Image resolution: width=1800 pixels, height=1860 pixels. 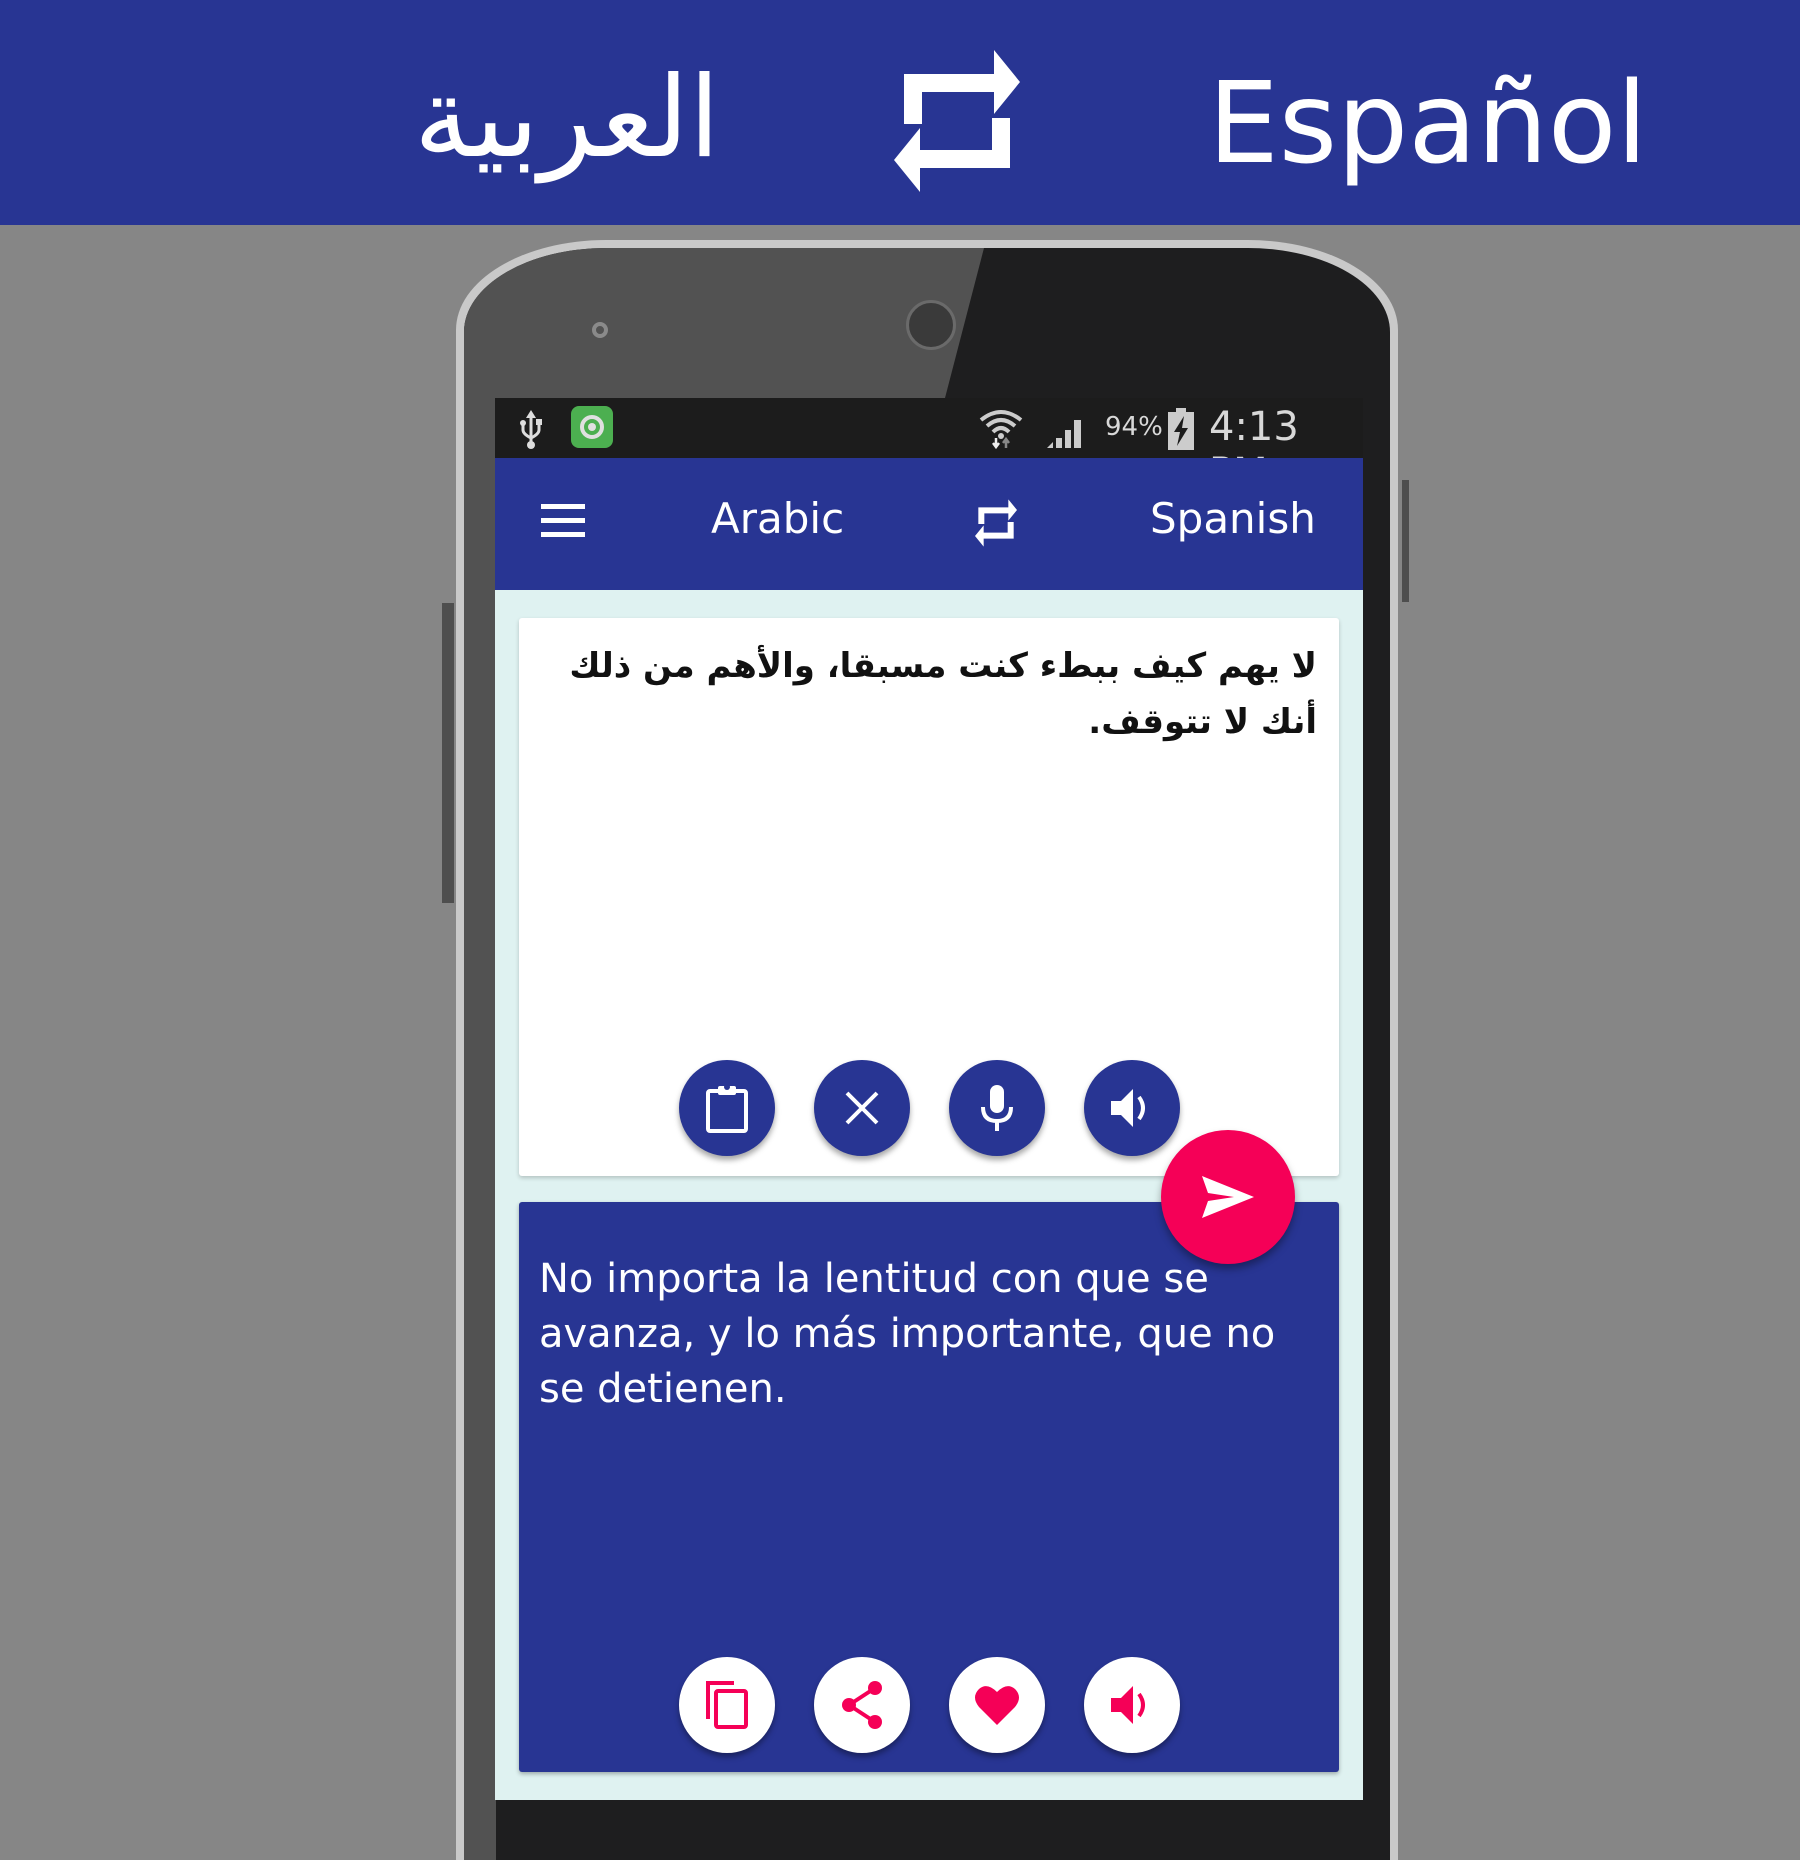 I want to click on clipboard-icon, so click(x=727, y=1108).